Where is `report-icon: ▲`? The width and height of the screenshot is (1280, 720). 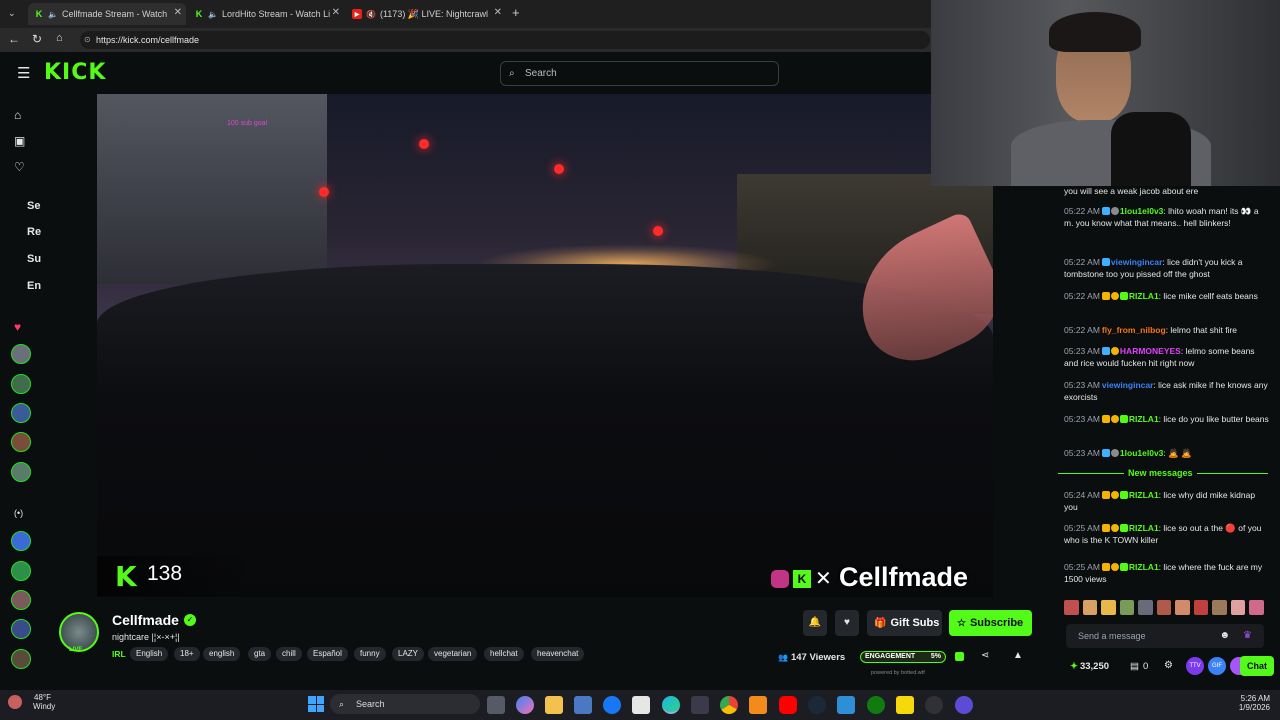
report-icon: ▲ is located at coordinates (1018, 655).